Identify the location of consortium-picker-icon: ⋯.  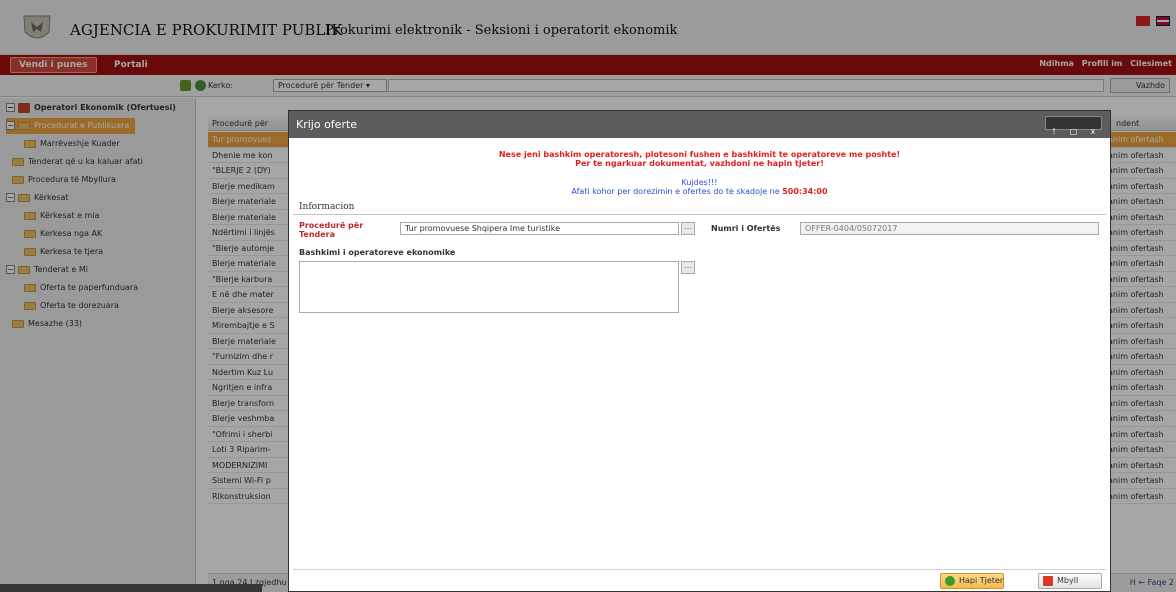
(688, 267).